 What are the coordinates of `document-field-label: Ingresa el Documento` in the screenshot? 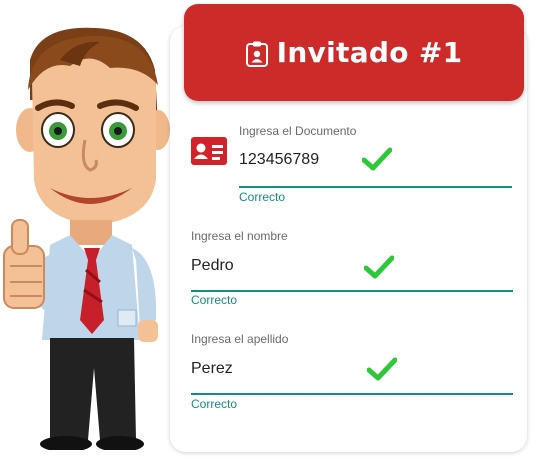 It's located at (298, 131).